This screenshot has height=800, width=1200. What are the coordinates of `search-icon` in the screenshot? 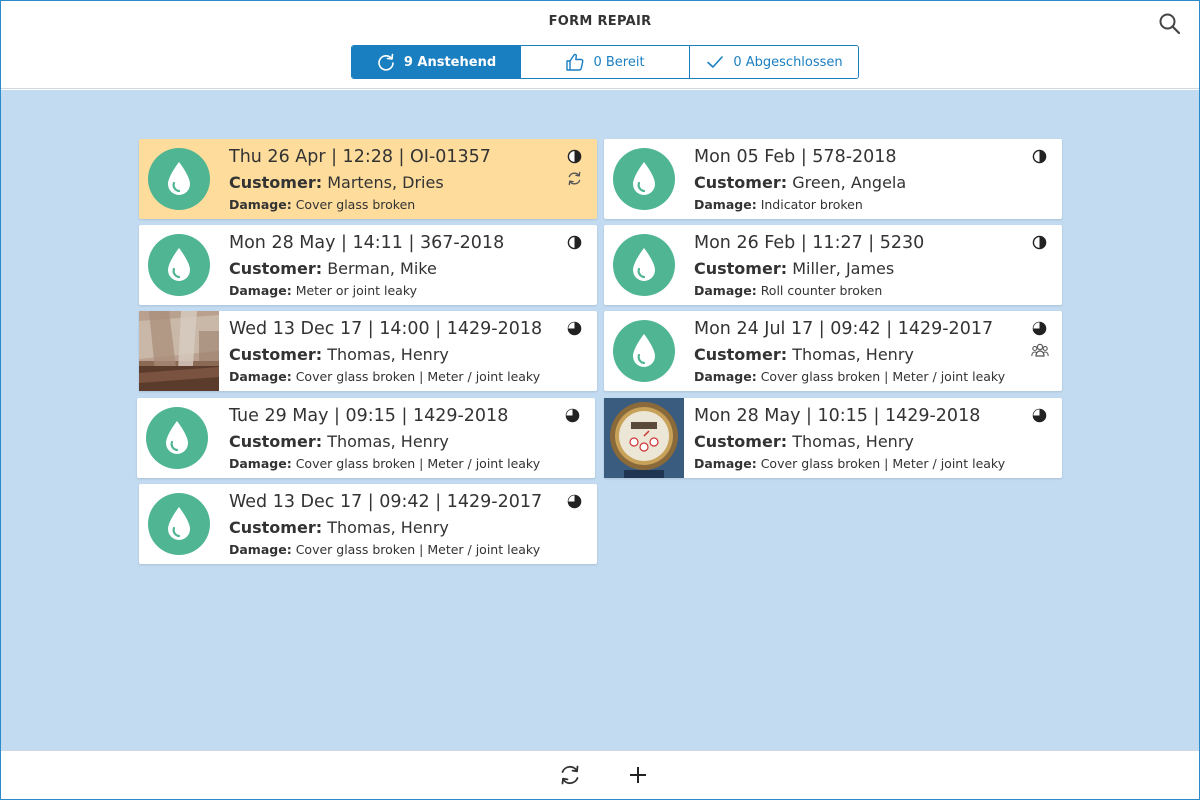 It's located at (1170, 24).